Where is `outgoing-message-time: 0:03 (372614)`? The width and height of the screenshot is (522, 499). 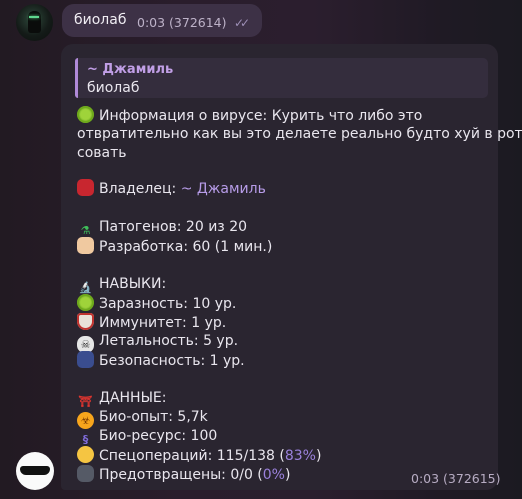
outgoing-message-time: 0:03 (372614) is located at coordinates (182, 22).